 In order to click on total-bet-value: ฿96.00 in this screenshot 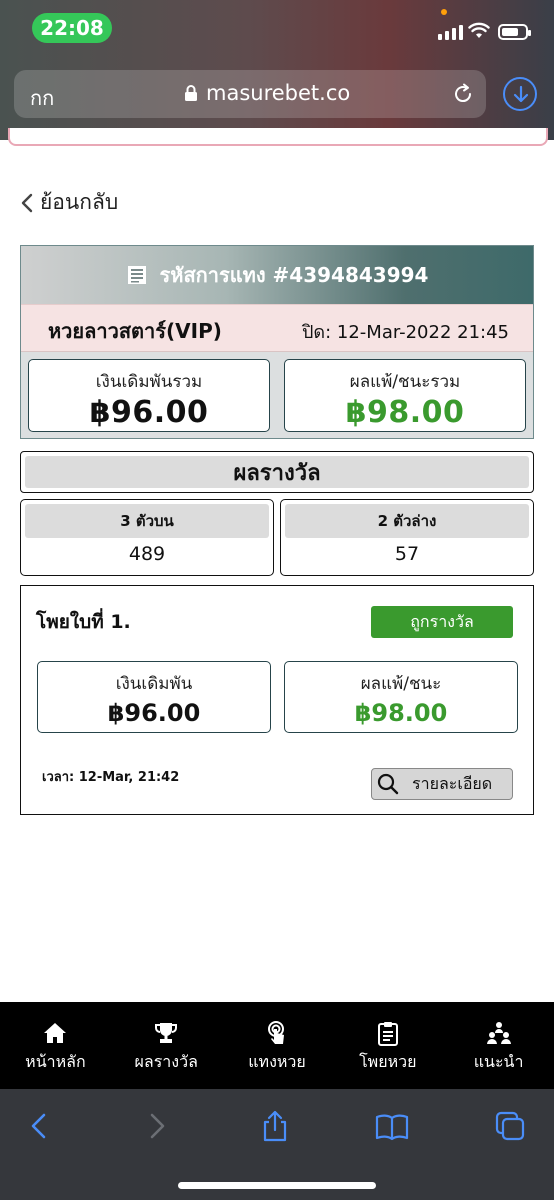, I will do `click(149, 412)`.